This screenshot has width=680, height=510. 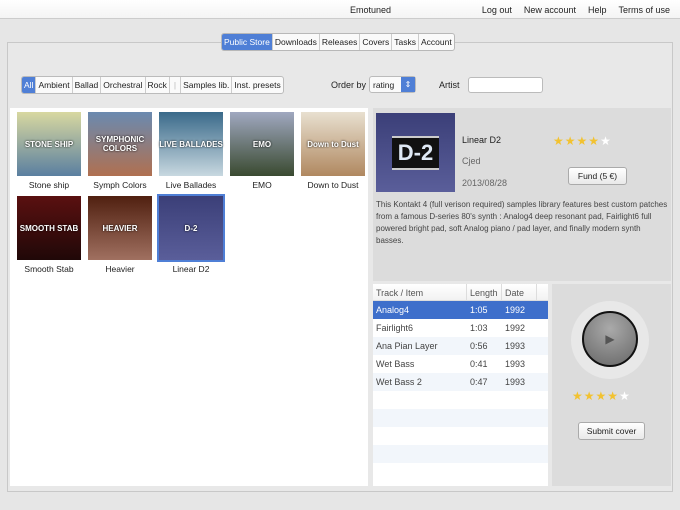 I want to click on tab-releases: Releases, so click(x=340, y=42).